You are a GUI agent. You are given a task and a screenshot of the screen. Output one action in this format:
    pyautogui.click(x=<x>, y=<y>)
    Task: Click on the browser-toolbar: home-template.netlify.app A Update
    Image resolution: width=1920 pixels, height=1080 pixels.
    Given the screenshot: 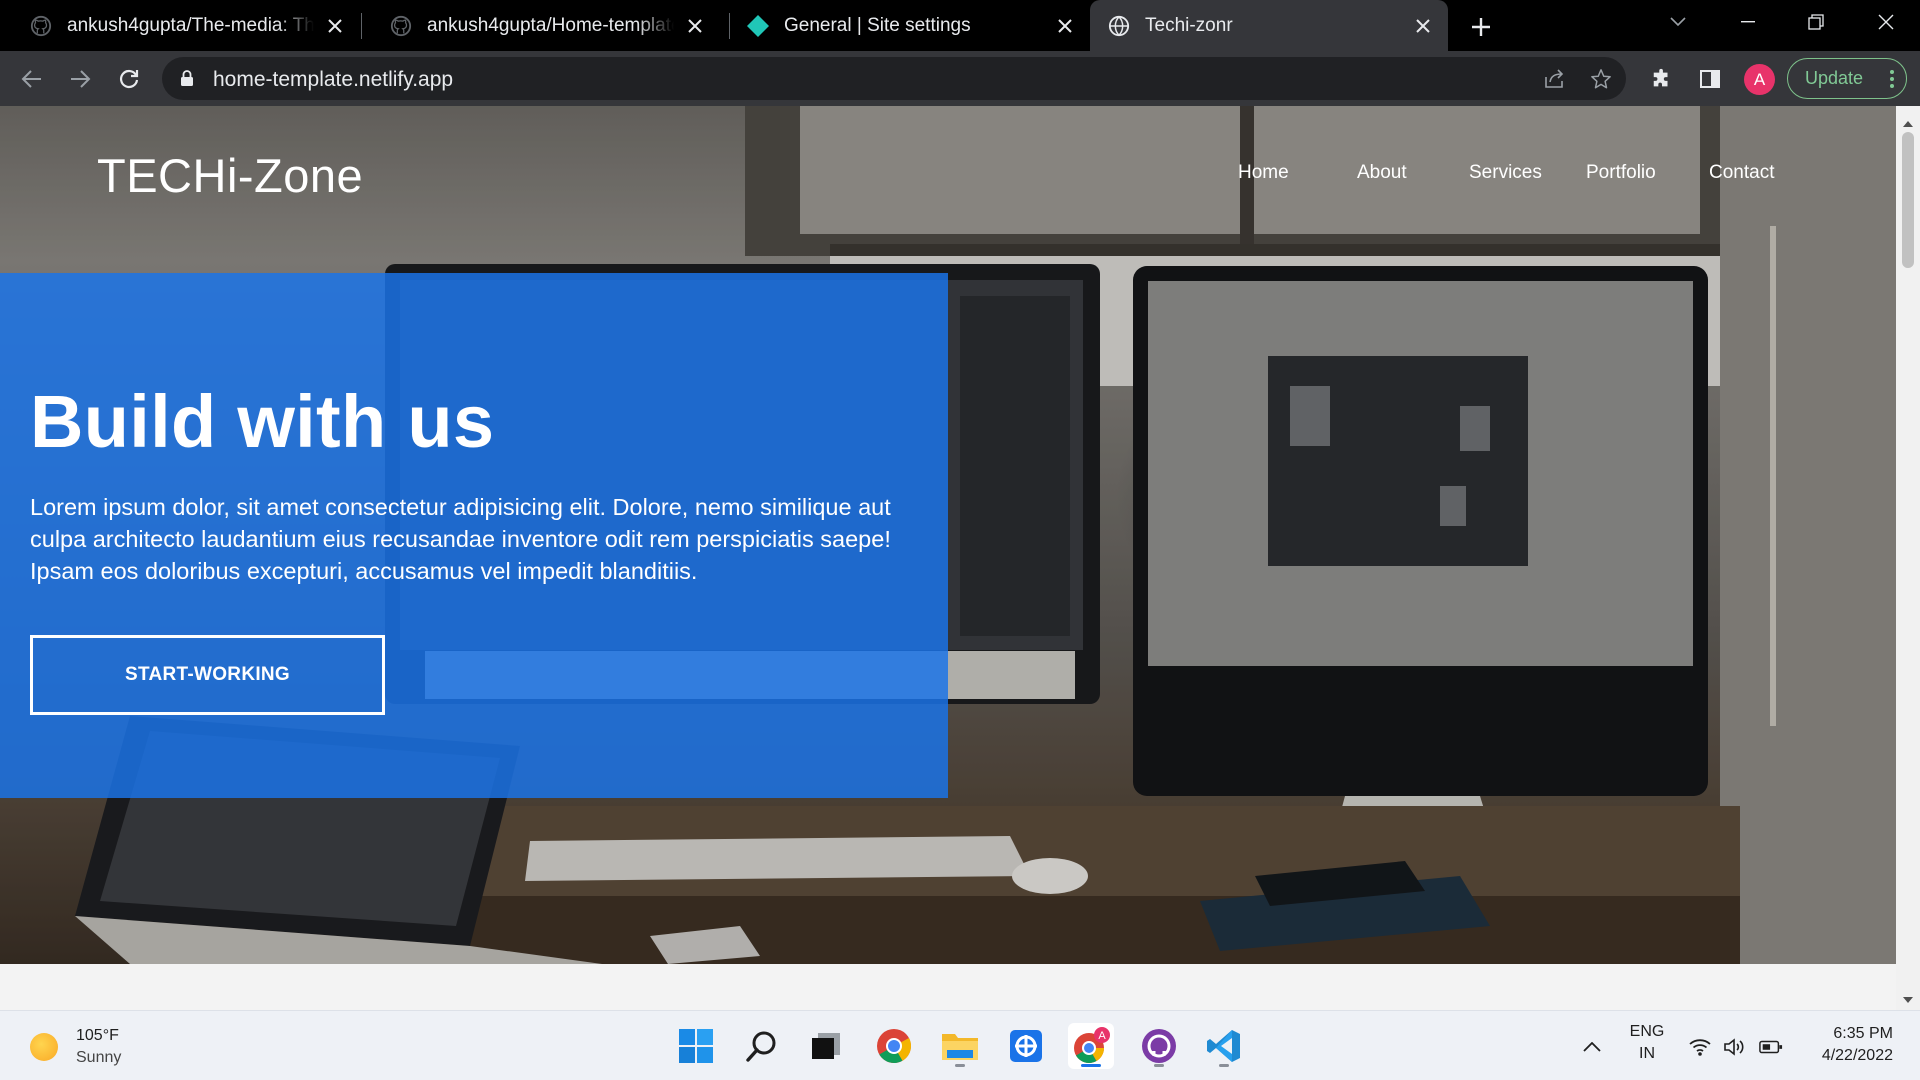 What is the action you would take?
    pyautogui.click(x=960, y=78)
    